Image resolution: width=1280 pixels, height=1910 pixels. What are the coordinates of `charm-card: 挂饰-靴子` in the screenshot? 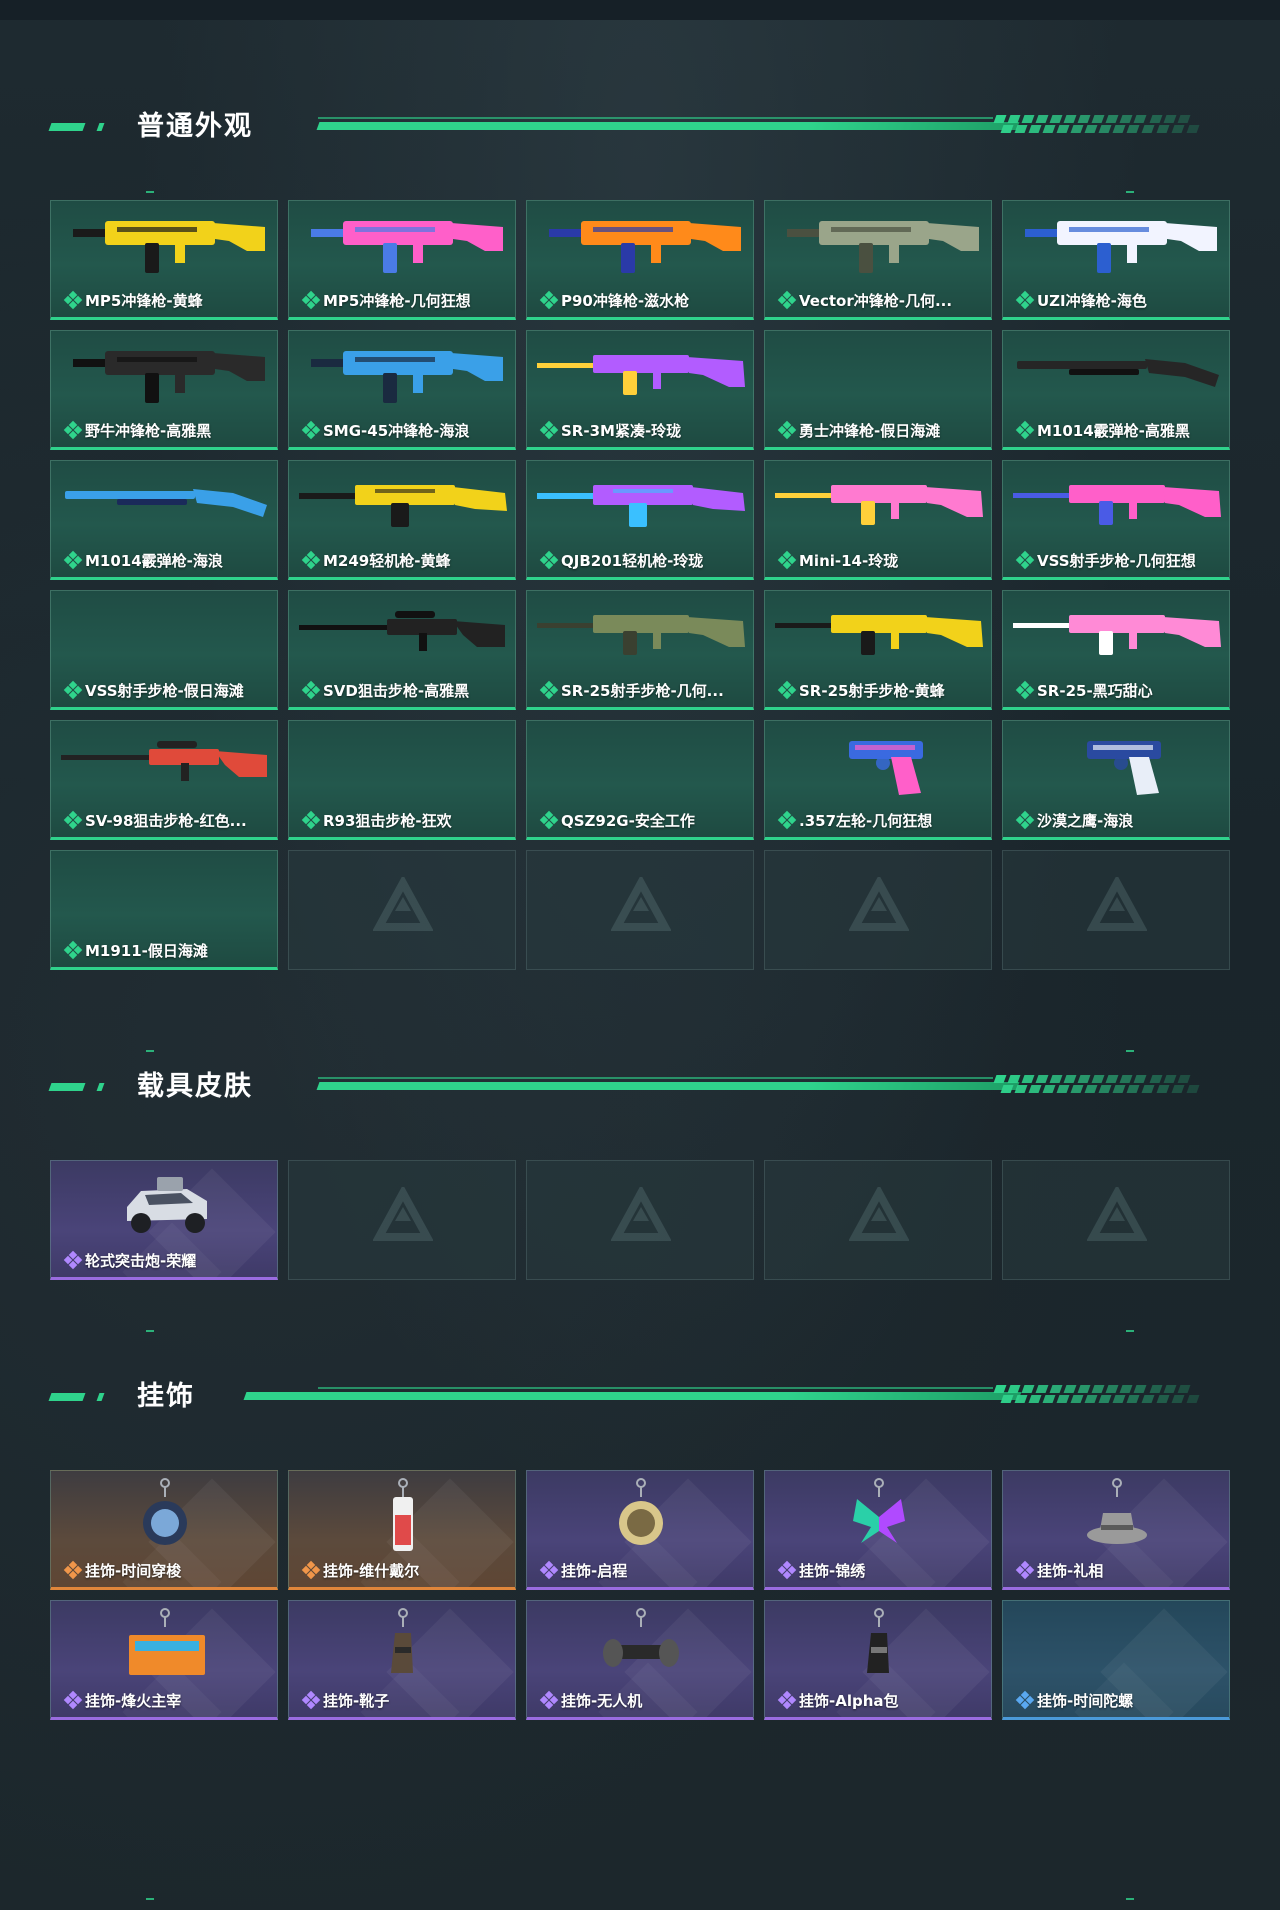 It's located at (402, 1660).